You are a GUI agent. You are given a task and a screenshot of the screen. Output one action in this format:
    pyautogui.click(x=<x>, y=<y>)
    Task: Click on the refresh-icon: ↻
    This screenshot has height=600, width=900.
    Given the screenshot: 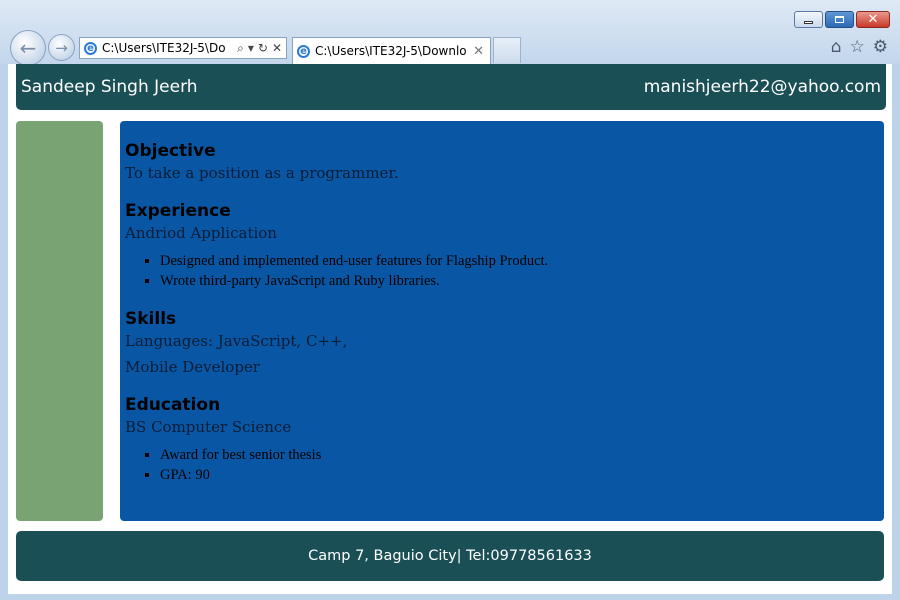 What is the action you would take?
    pyautogui.click(x=263, y=48)
    